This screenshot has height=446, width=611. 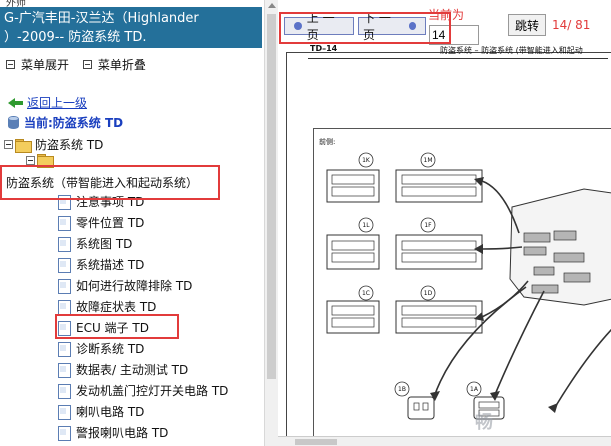 What do you see at coordinates (324, 48) in the screenshot?
I see `document-code: TD–14` at bounding box center [324, 48].